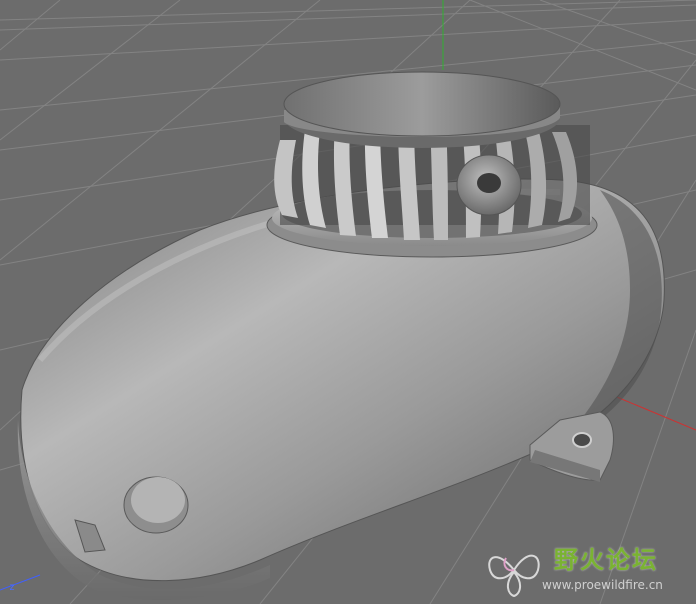 Image resolution: width=696 pixels, height=604 pixels. What do you see at coordinates (156, 505) in the screenshot?
I see `front-boss` at bounding box center [156, 505].